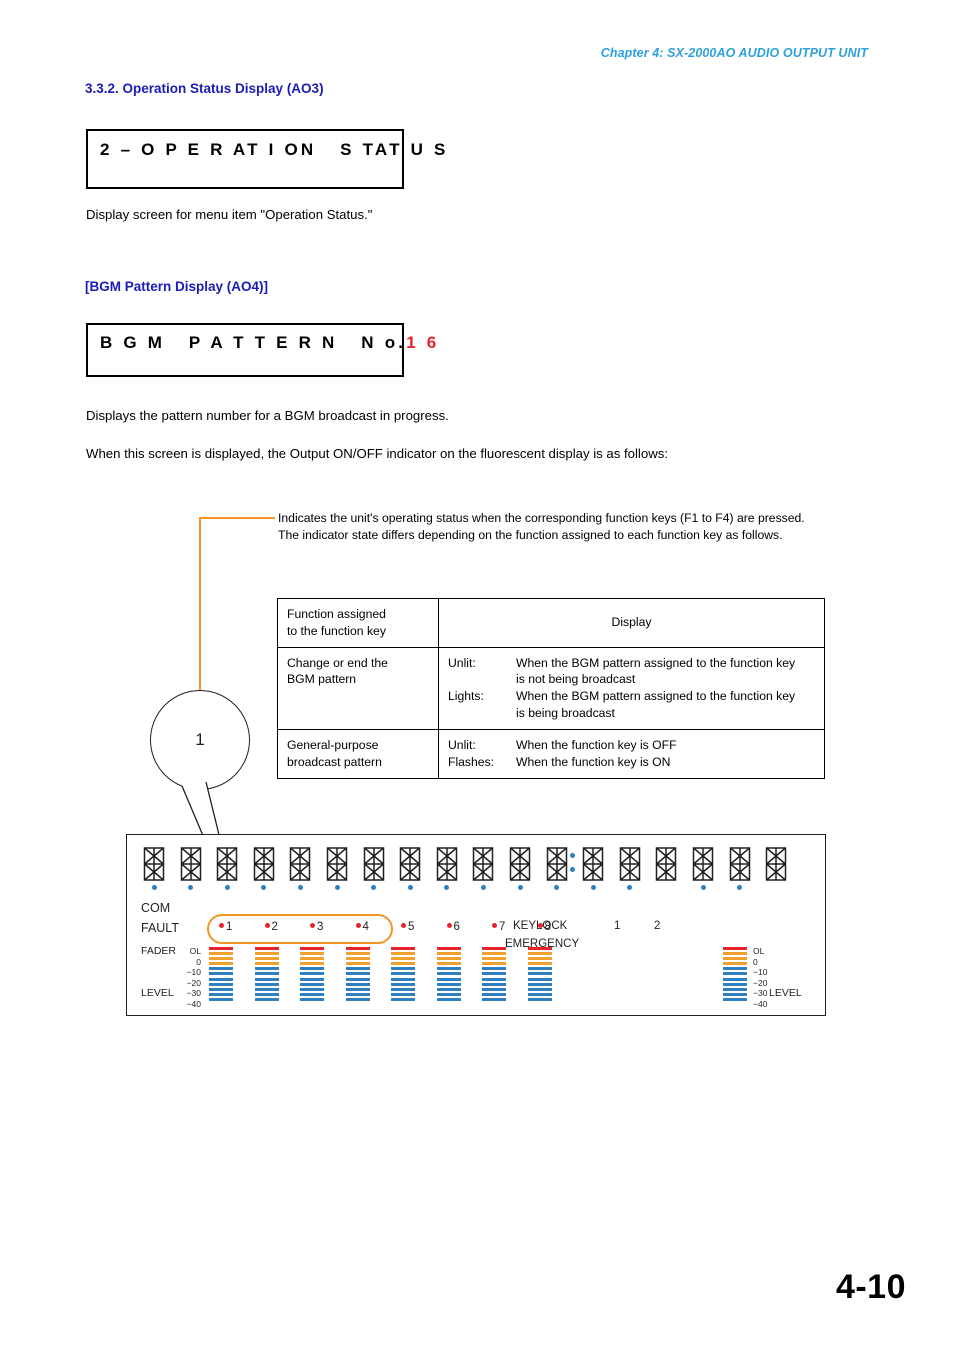  Describe the element at coordinates (498, 927) in the screenshot. I see `output-indicator-7: 7` at that location.